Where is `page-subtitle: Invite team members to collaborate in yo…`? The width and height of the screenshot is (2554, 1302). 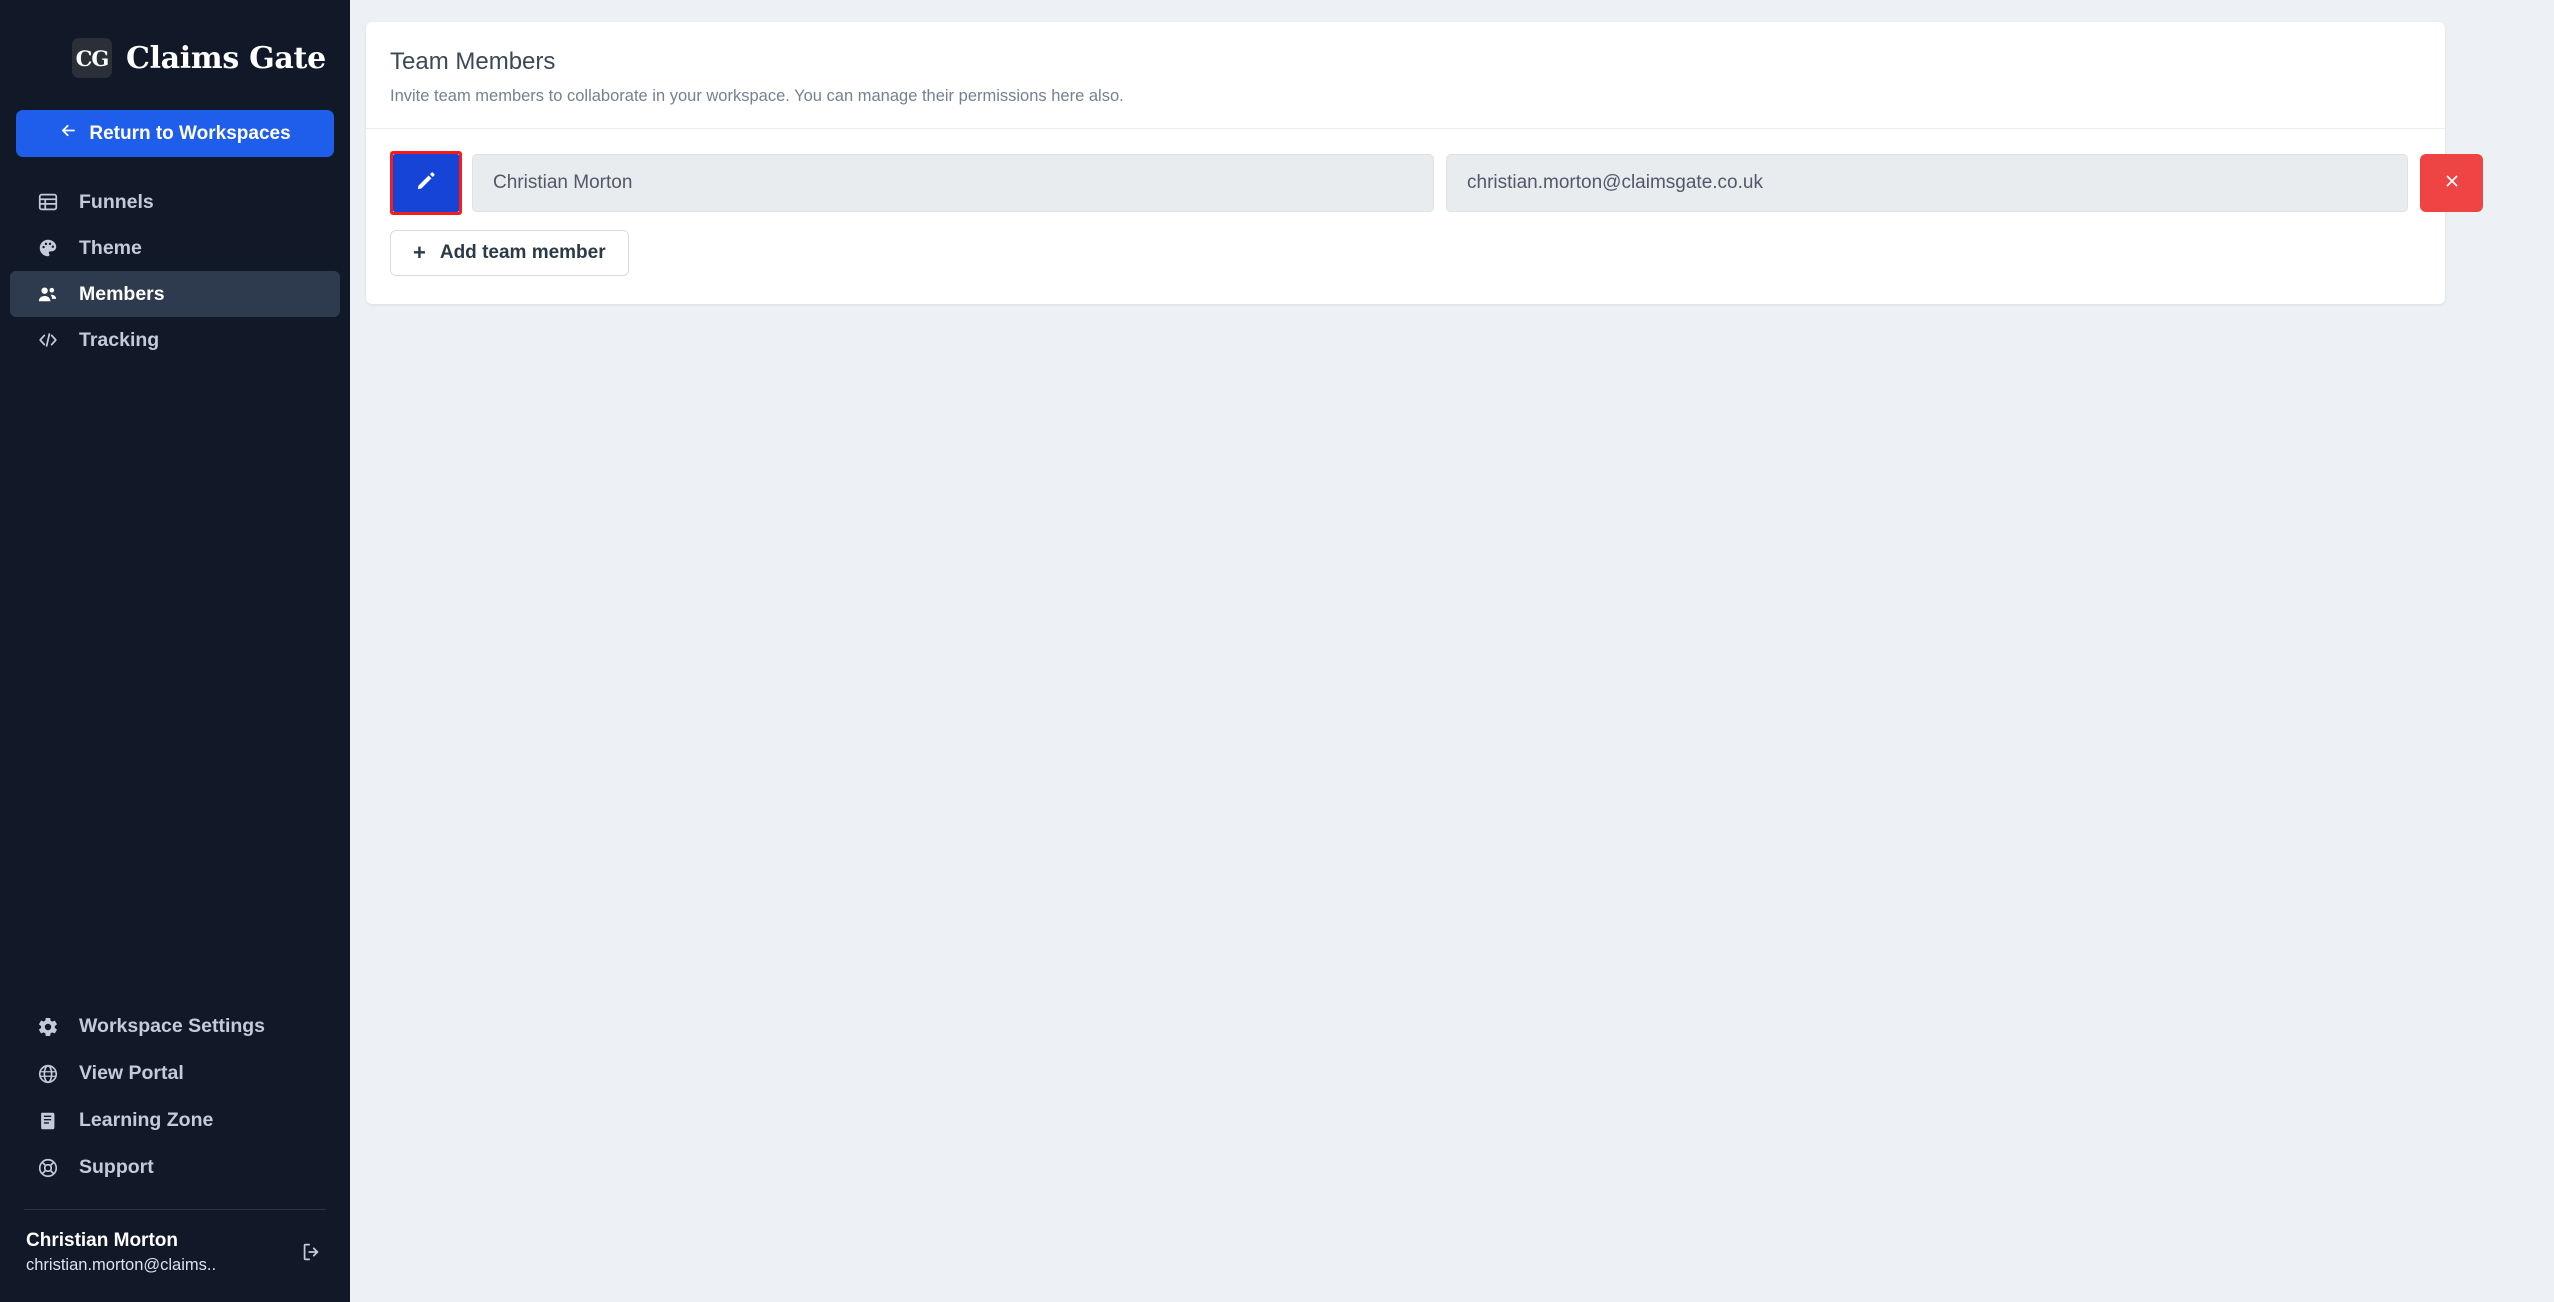 page-subtitle: Invite team members to collaborate in yo… is located at coordinates (757, 96).